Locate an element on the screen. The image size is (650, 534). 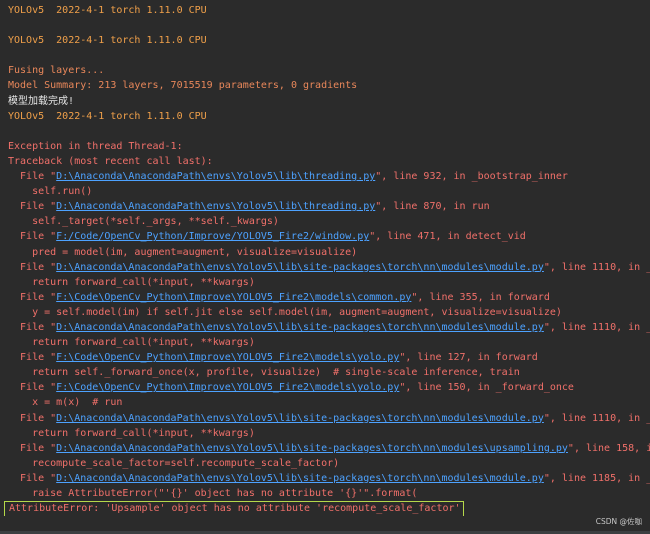
file-suffix: ", line 471, in detect_vid is located at coordinates (447, 237).